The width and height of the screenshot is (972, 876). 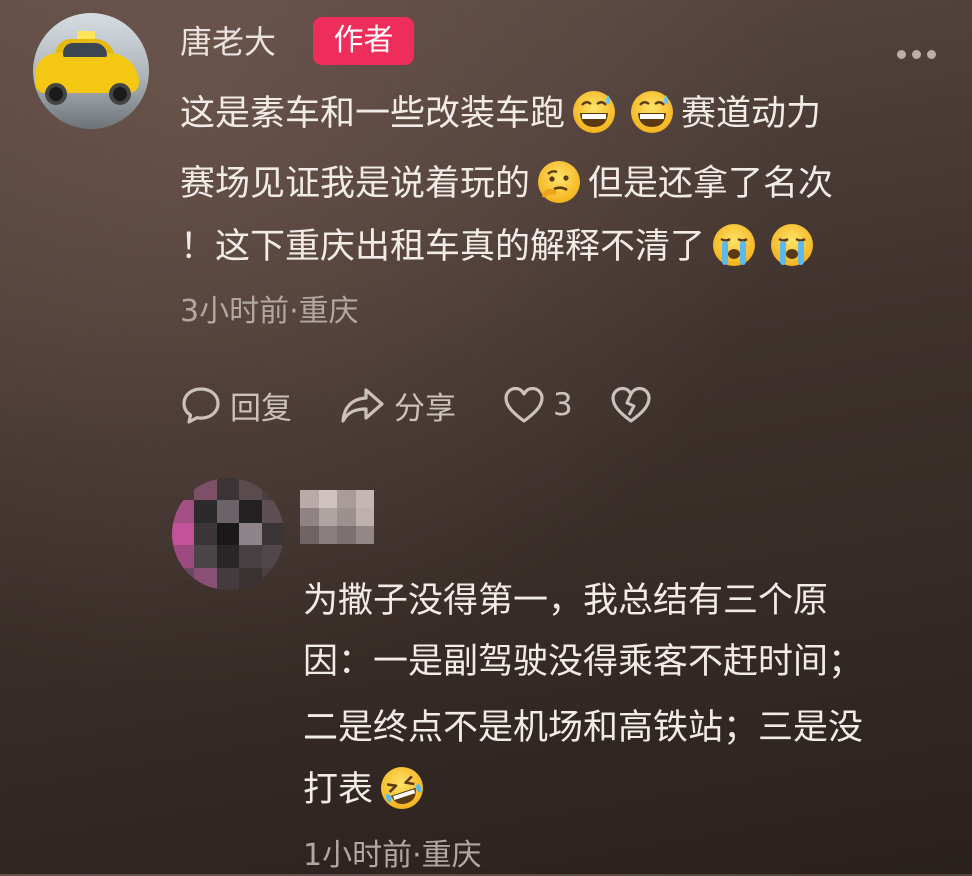 I want to click on comment-text-segment: 这是素车和一些改装车跑, so click(x=373, y=114).